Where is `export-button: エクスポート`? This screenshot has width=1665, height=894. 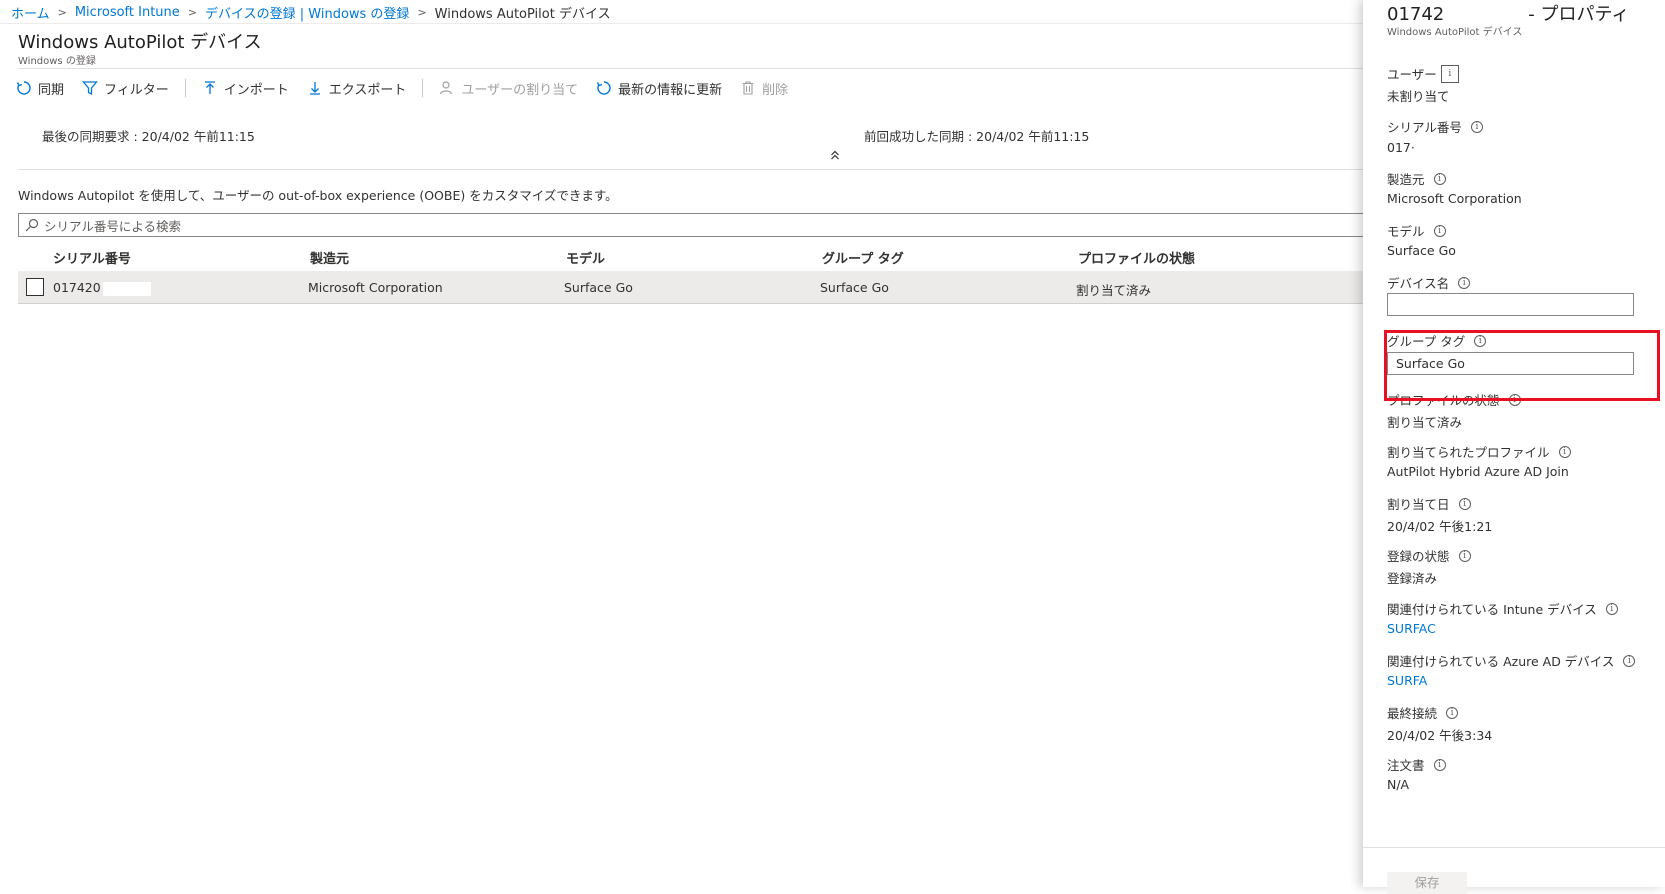
export-button: エクスポート is located at coordinates (357, 88).